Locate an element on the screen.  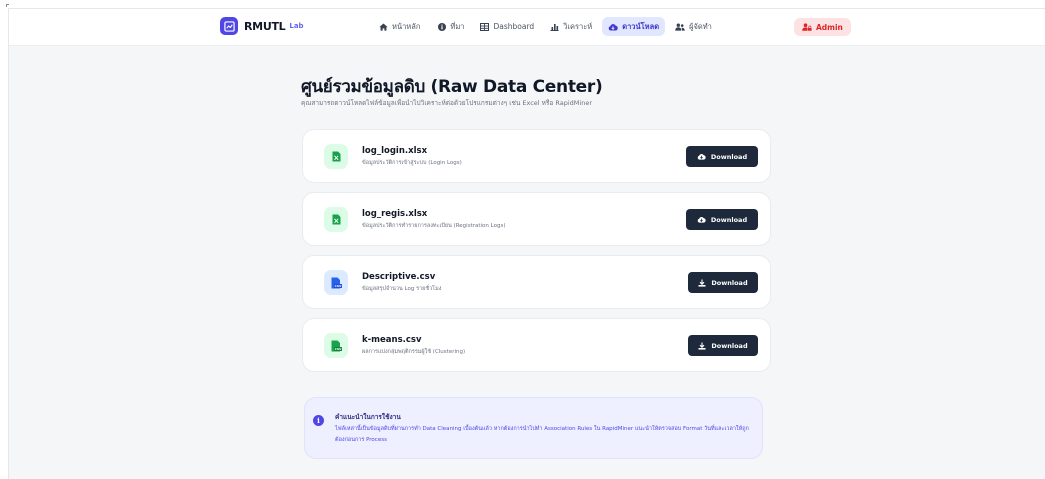
window-corner is located at coordinates (7, 5).